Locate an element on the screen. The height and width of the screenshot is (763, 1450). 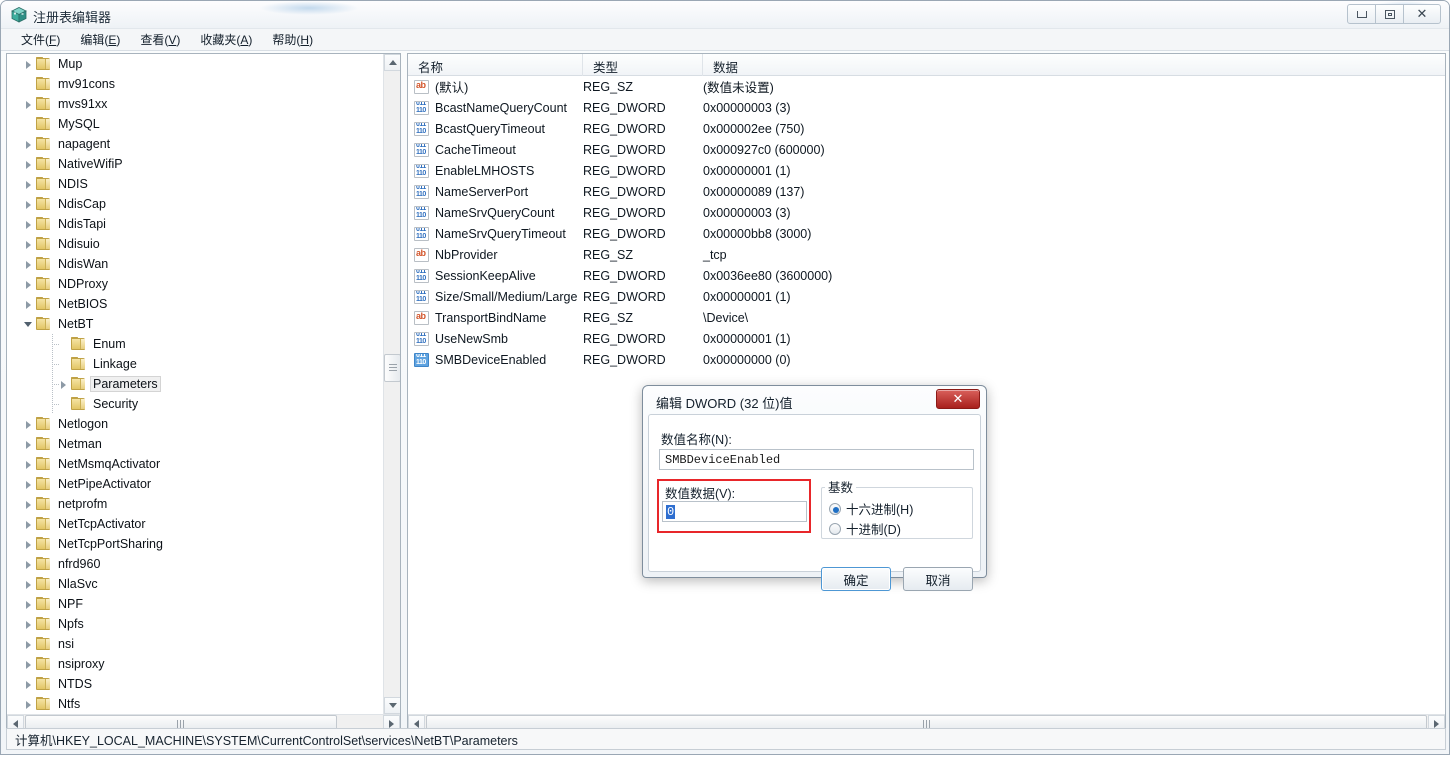
cancel-button: 取消 is located at coordinates (938, 579).